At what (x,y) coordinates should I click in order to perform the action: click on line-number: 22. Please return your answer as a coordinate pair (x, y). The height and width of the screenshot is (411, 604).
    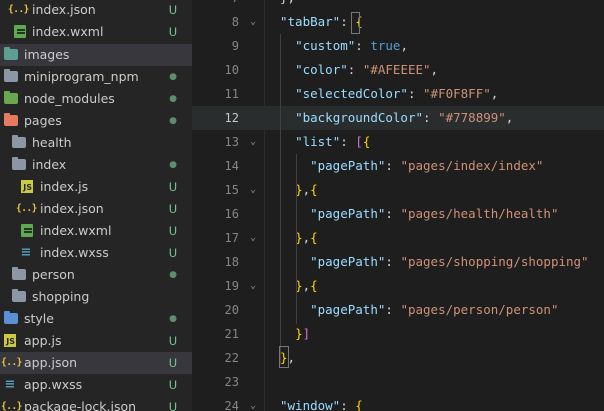
    Looking at the image, I should click on (231, 358).